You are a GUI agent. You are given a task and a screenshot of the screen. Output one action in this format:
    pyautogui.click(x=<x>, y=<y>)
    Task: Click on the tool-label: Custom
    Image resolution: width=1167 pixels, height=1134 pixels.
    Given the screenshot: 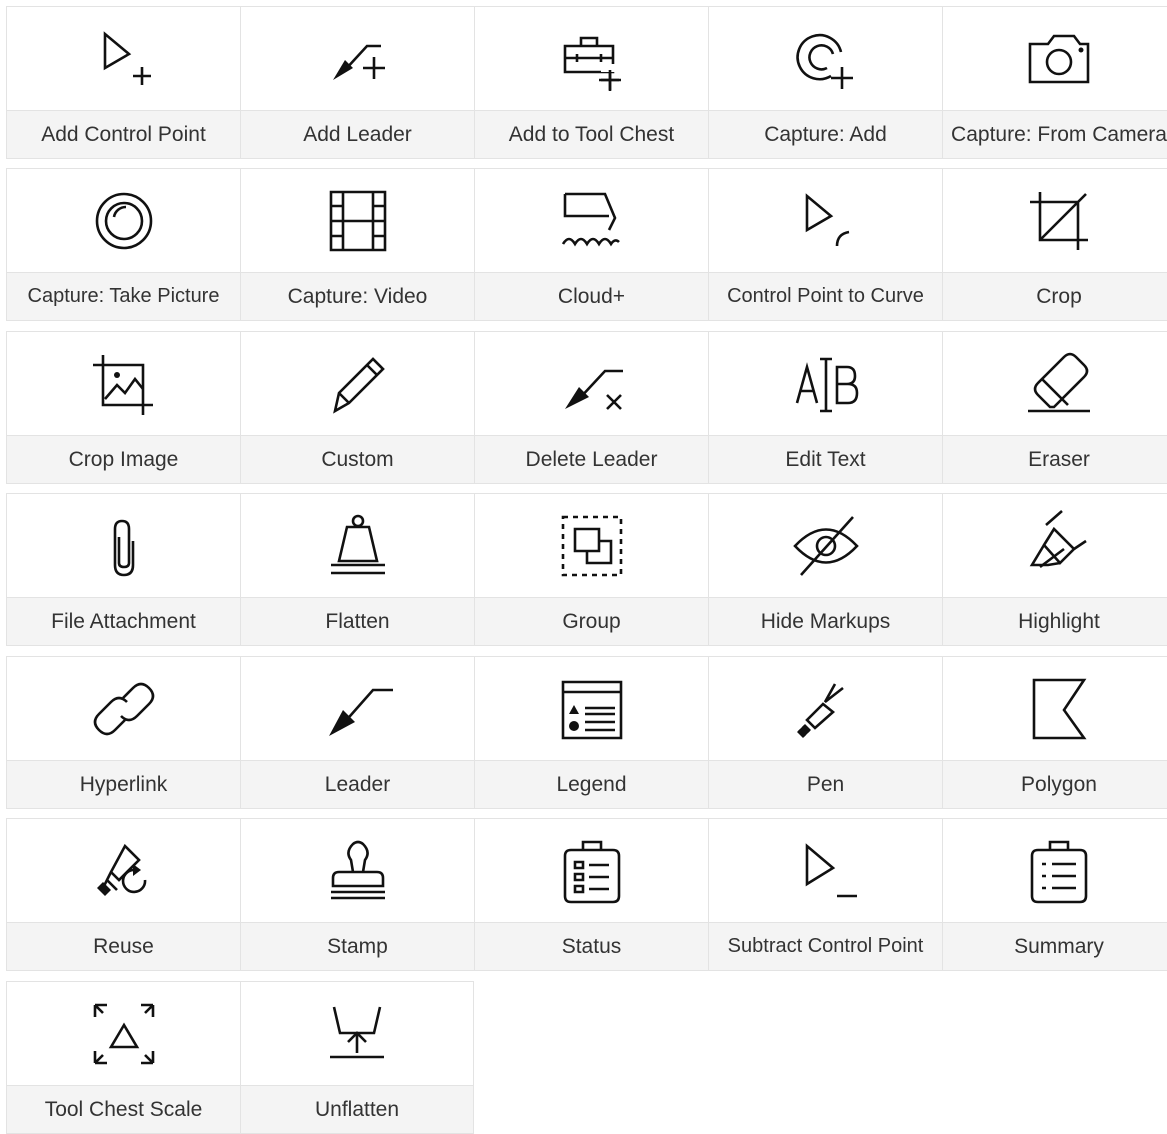 What is the action you would take?
    pyautogui.click(x=357, y=459)
    